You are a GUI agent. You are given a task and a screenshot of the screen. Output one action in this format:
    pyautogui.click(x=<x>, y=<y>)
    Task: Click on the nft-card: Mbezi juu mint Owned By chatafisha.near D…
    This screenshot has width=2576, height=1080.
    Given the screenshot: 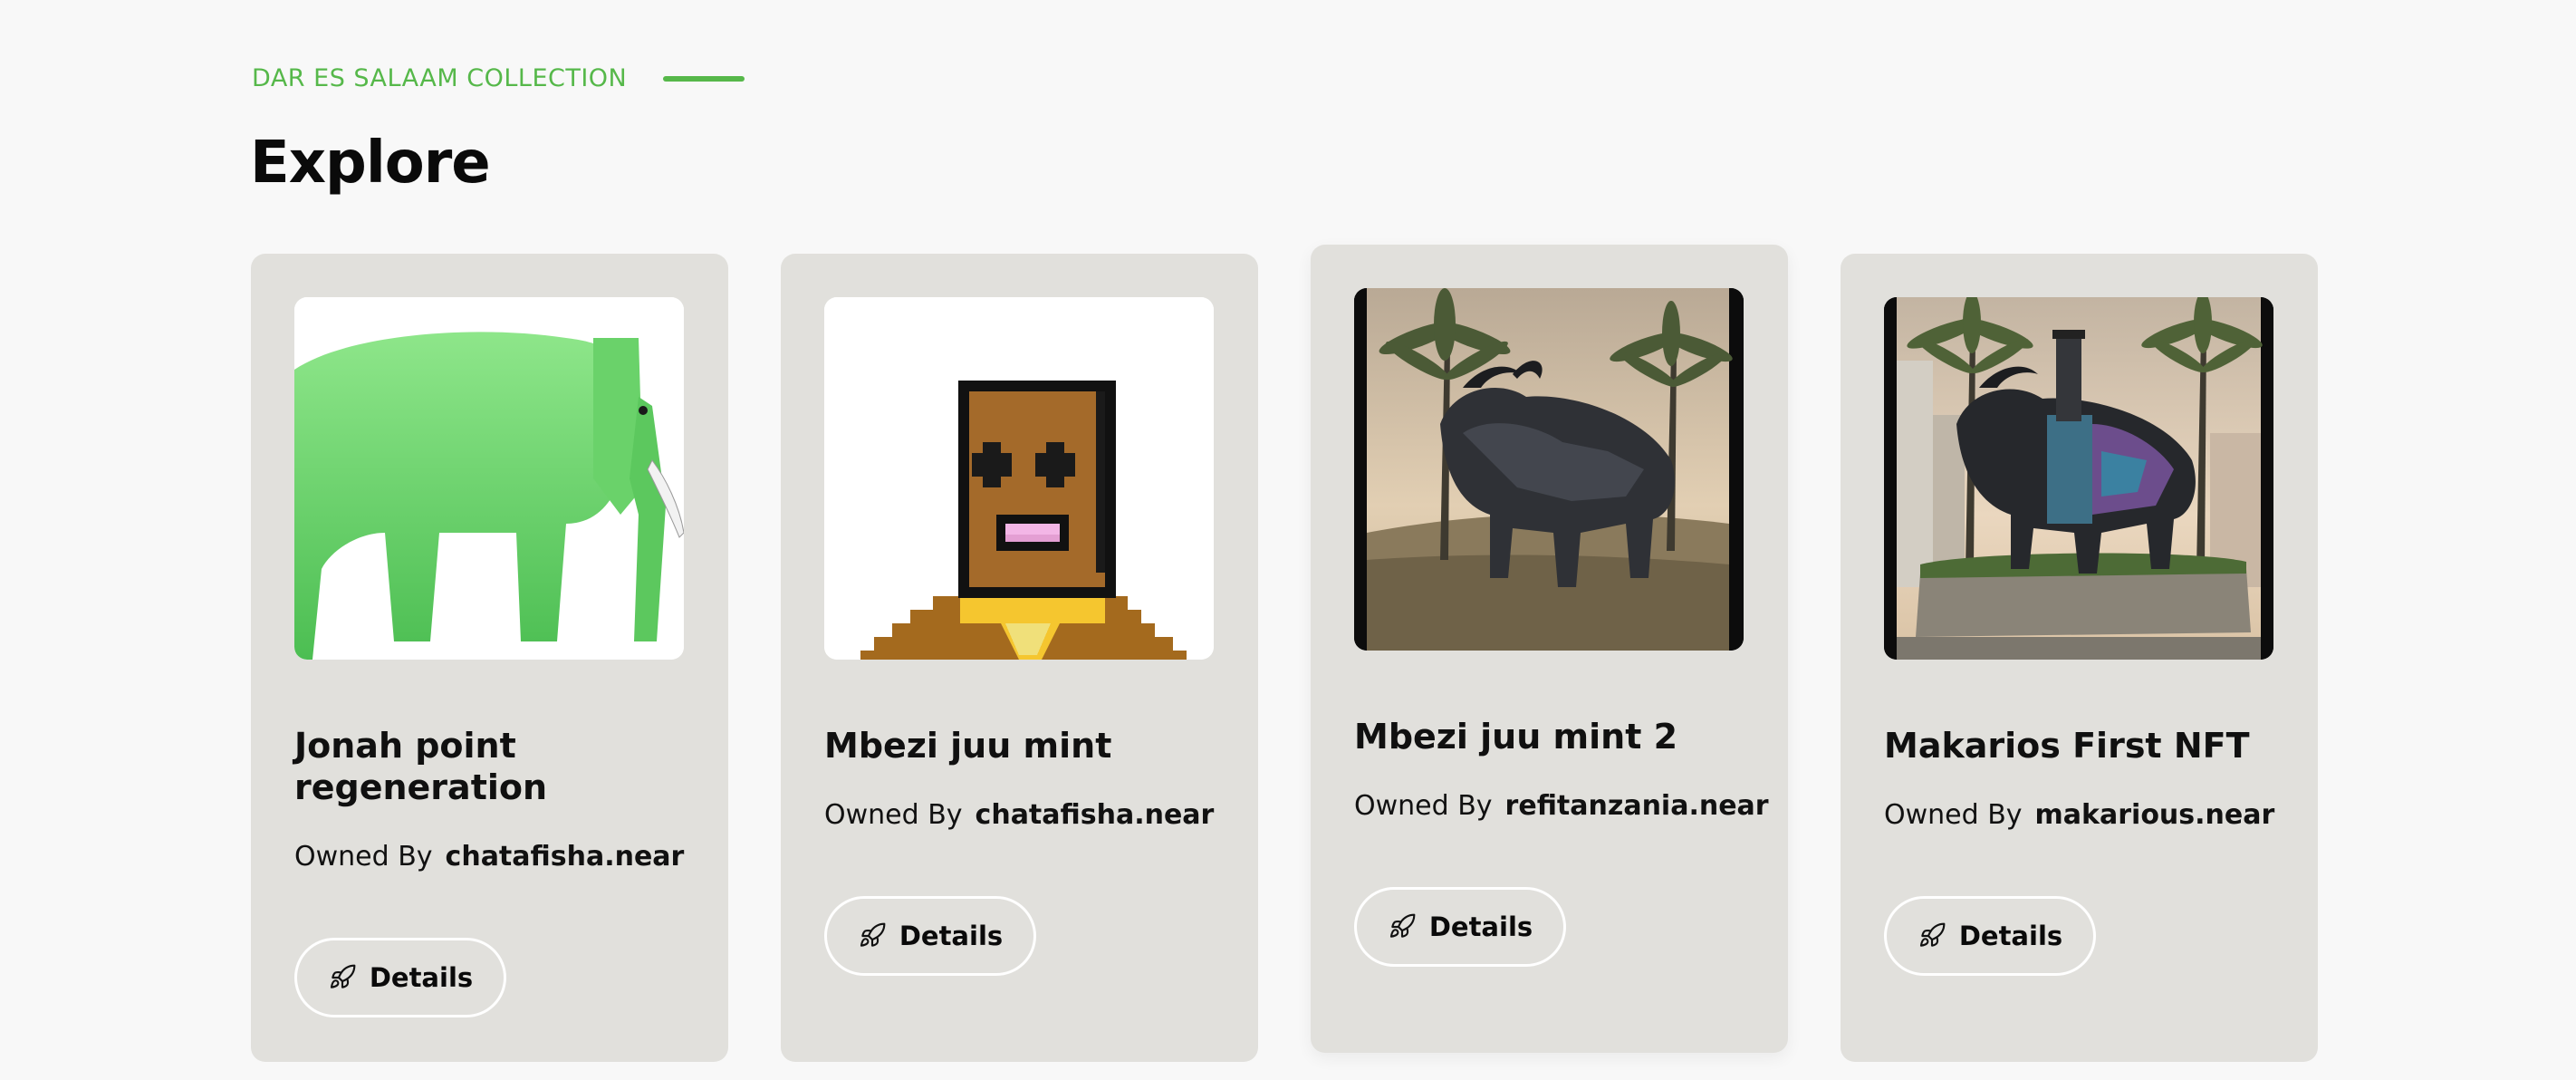 What is the action you would take?
    pyautogui.click(x=1019, y=658)
    